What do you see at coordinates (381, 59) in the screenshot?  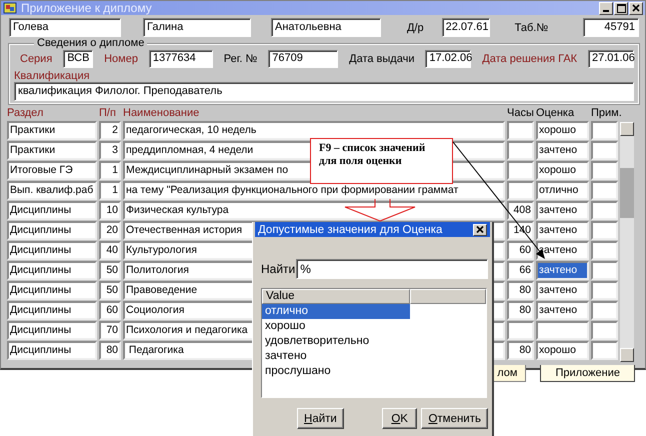 I see `field-label: Дата выдачи` at bounding box center [381, 59].